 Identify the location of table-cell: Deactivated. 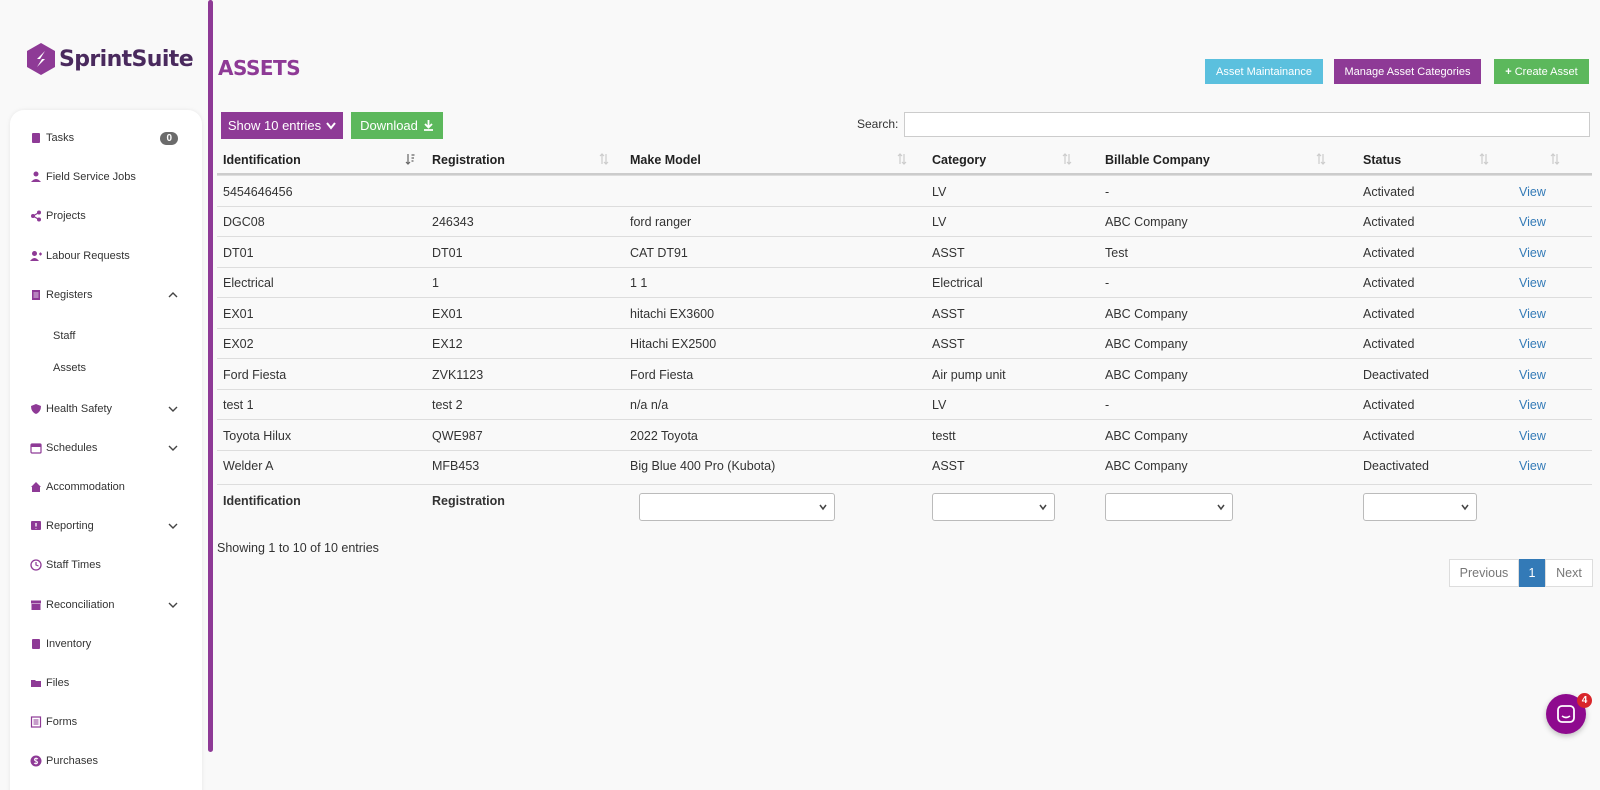
(1396, 374).